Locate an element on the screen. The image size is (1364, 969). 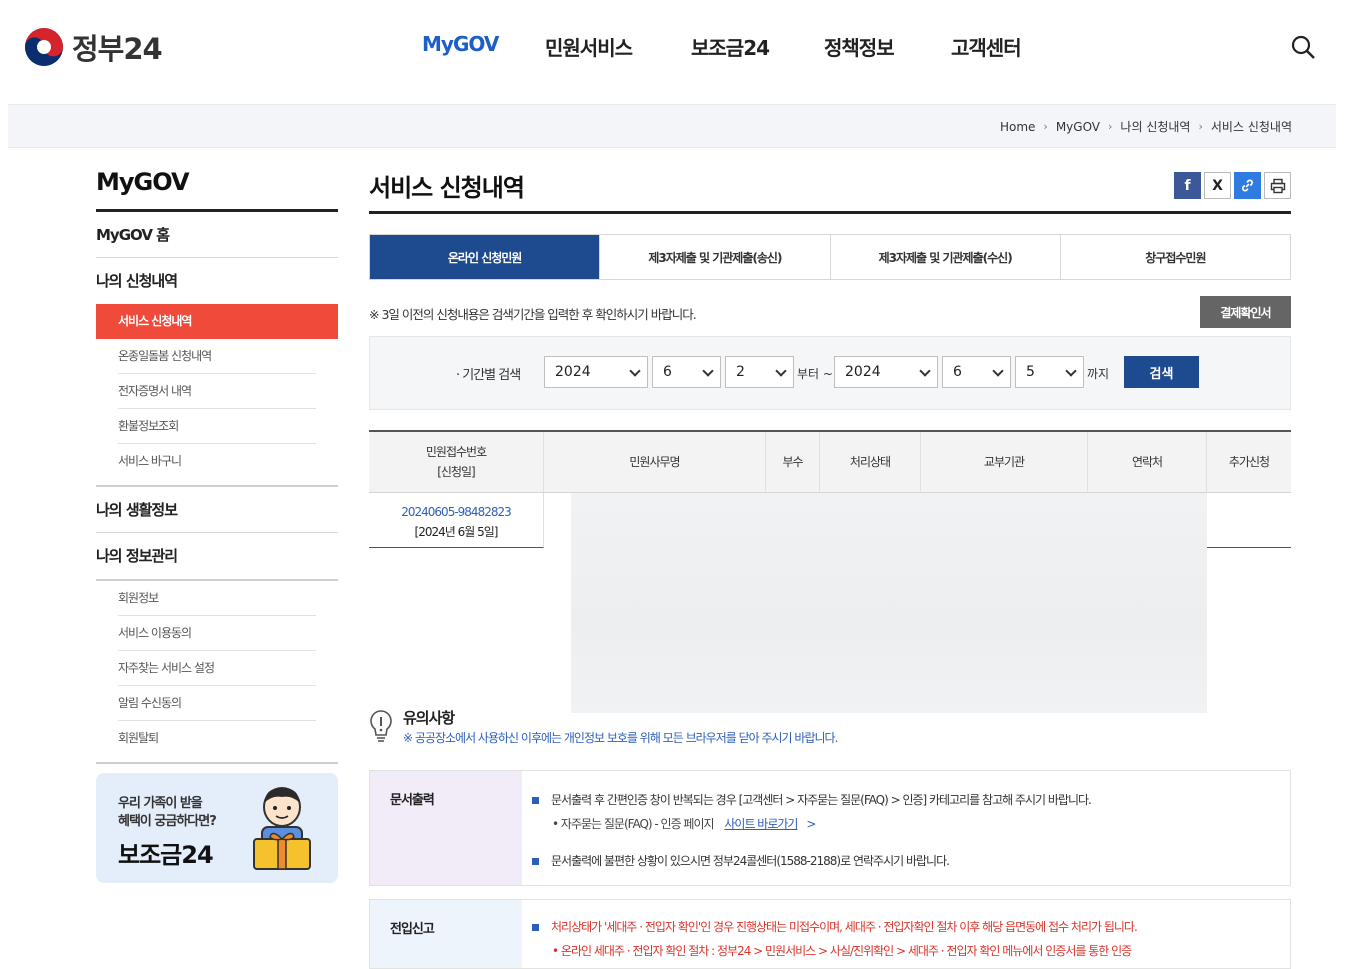
promo-line-2: 혜택이 궁금하다면? is located at coordinates (167, 821).